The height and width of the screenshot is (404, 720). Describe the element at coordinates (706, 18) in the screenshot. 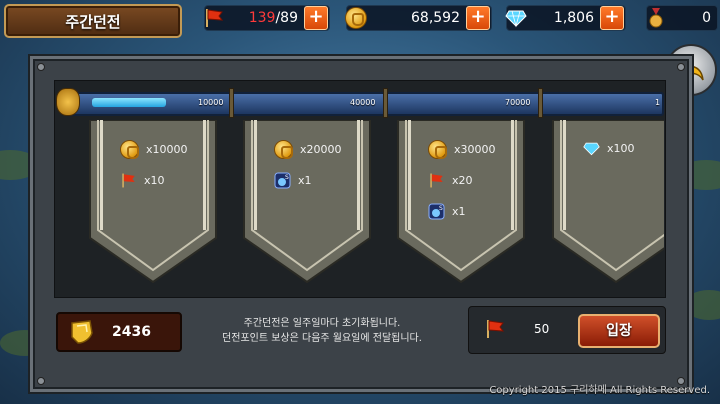

I see `medal-value: 0` at that location.